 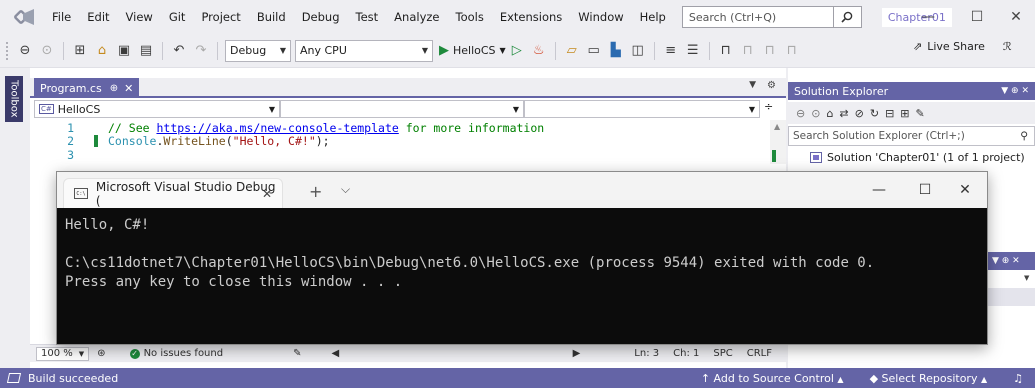 I want to click on undo-icon: ↶, so click(x=179, y=51).